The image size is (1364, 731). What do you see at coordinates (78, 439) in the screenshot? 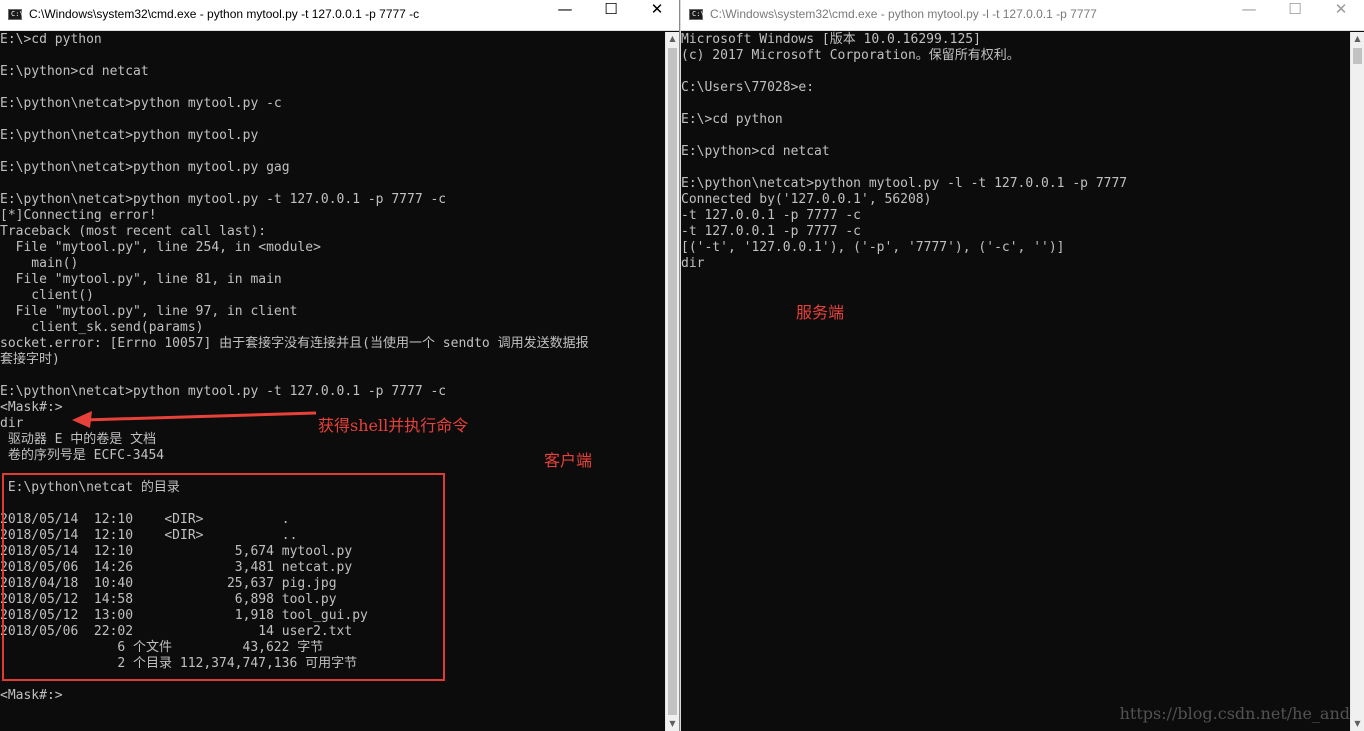
I see `console-line: 驱动器 E 中的卷是 文档` at bounding box center [78, 439].